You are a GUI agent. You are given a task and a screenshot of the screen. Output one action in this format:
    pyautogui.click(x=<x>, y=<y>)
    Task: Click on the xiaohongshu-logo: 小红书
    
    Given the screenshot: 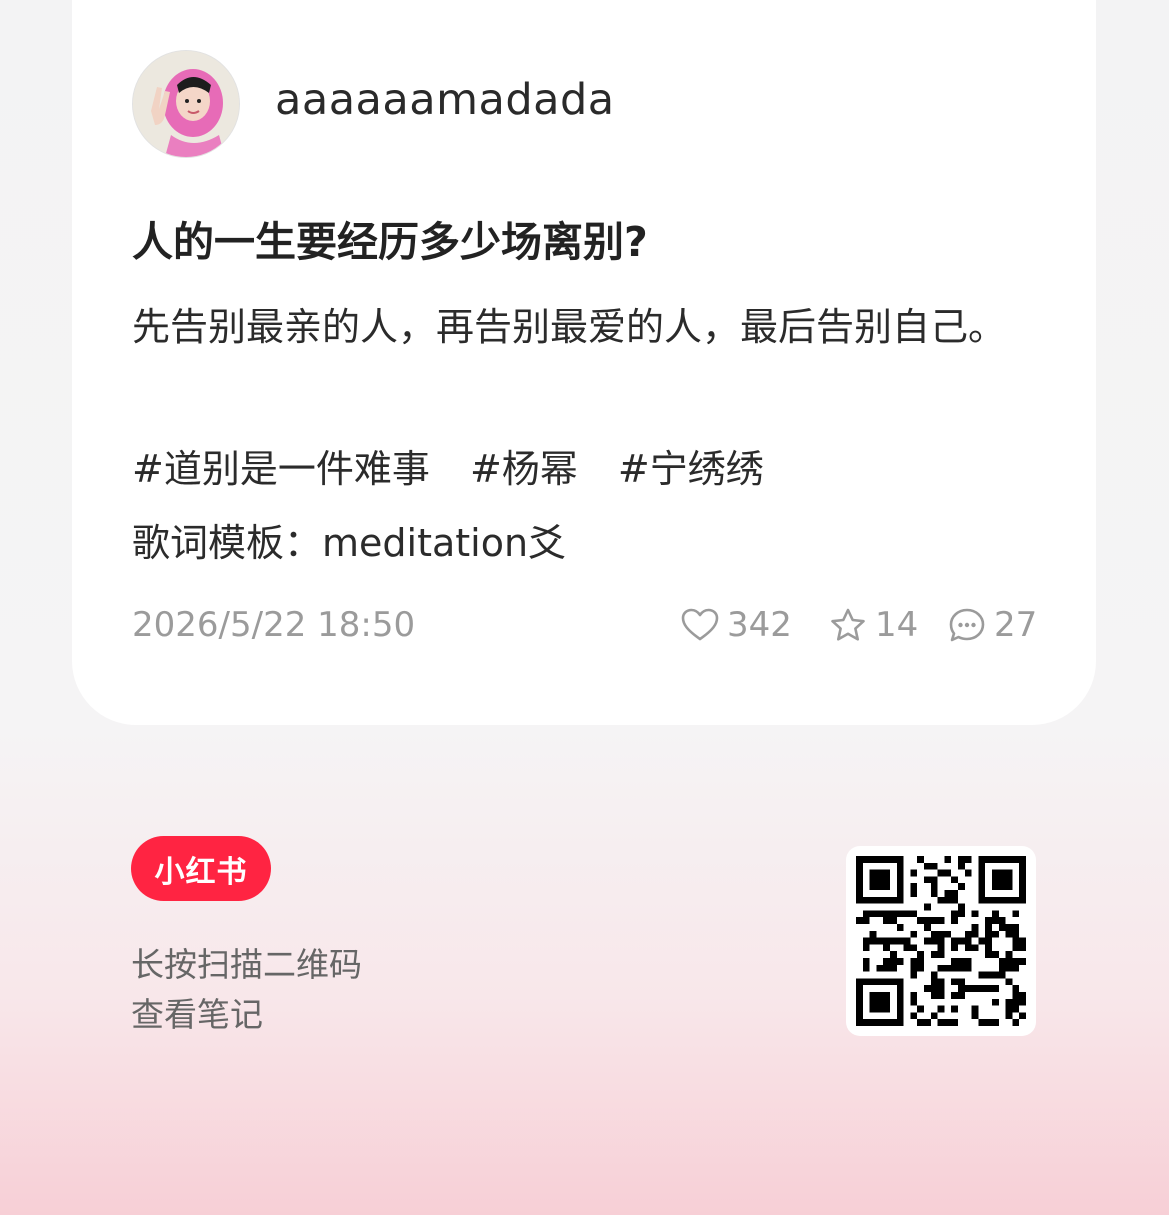 What is the action you would take?
    pyautogui.click(x=201, y=868)
    